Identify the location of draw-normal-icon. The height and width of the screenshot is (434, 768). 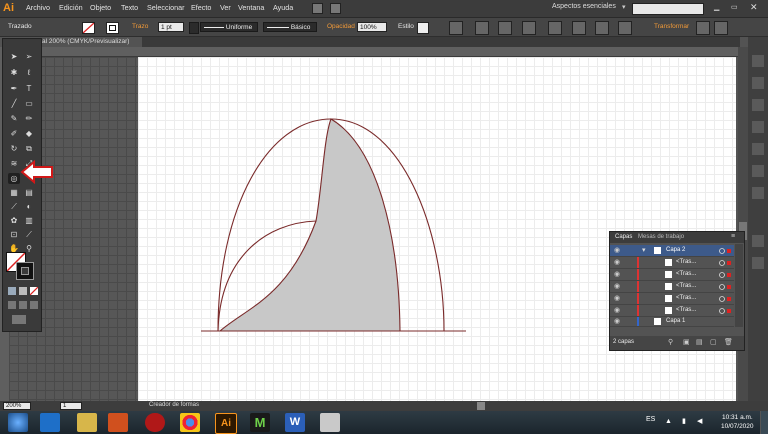
(12, 305).